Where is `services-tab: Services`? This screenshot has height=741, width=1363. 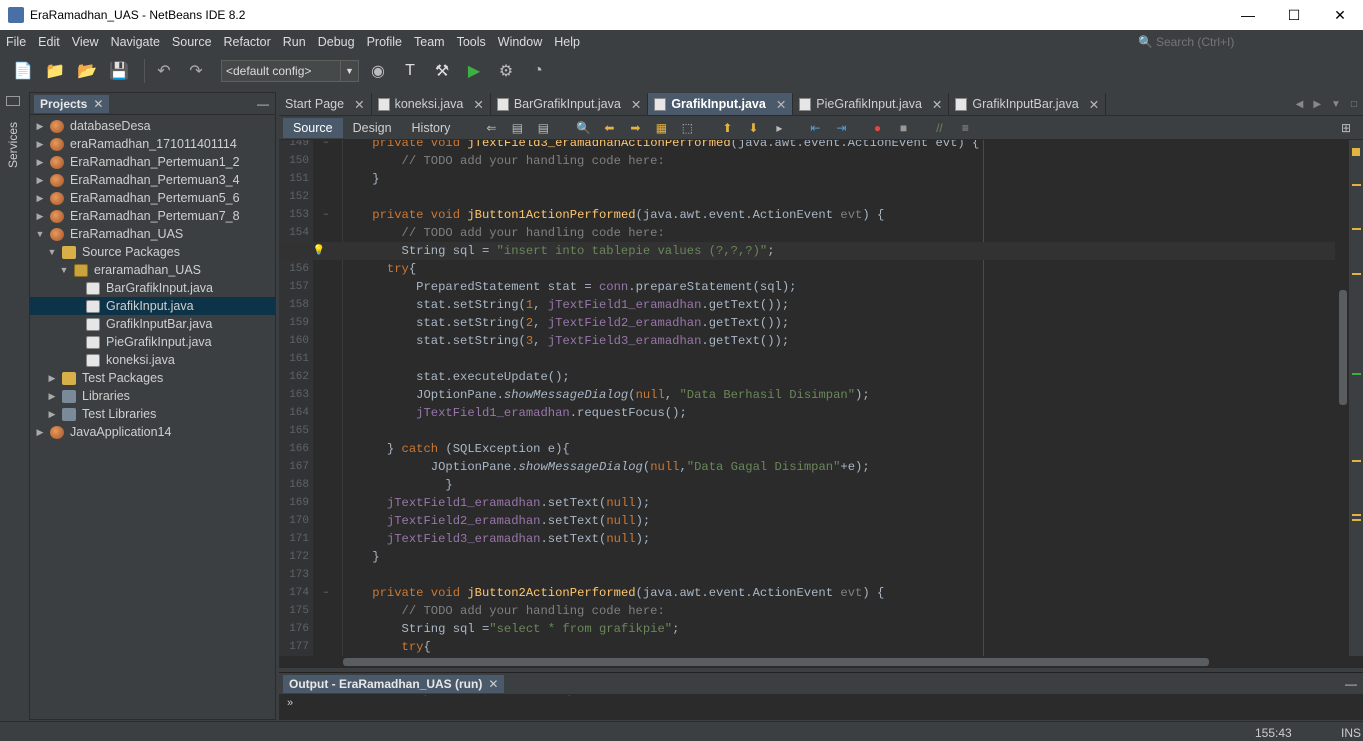 services-tab: Services is located at coordinates (13, 145).